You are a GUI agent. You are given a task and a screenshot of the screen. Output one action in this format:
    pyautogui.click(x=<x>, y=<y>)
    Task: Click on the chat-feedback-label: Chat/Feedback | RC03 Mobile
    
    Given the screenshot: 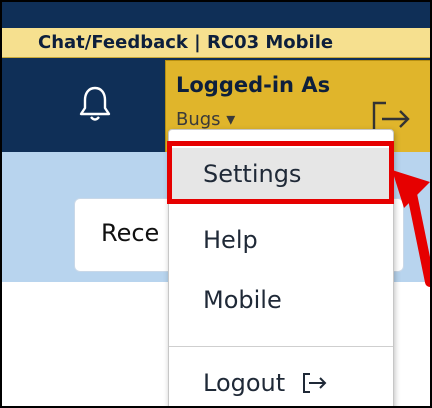 What is the action you would take?
    pyautogui.click(x=186, y=42)
    